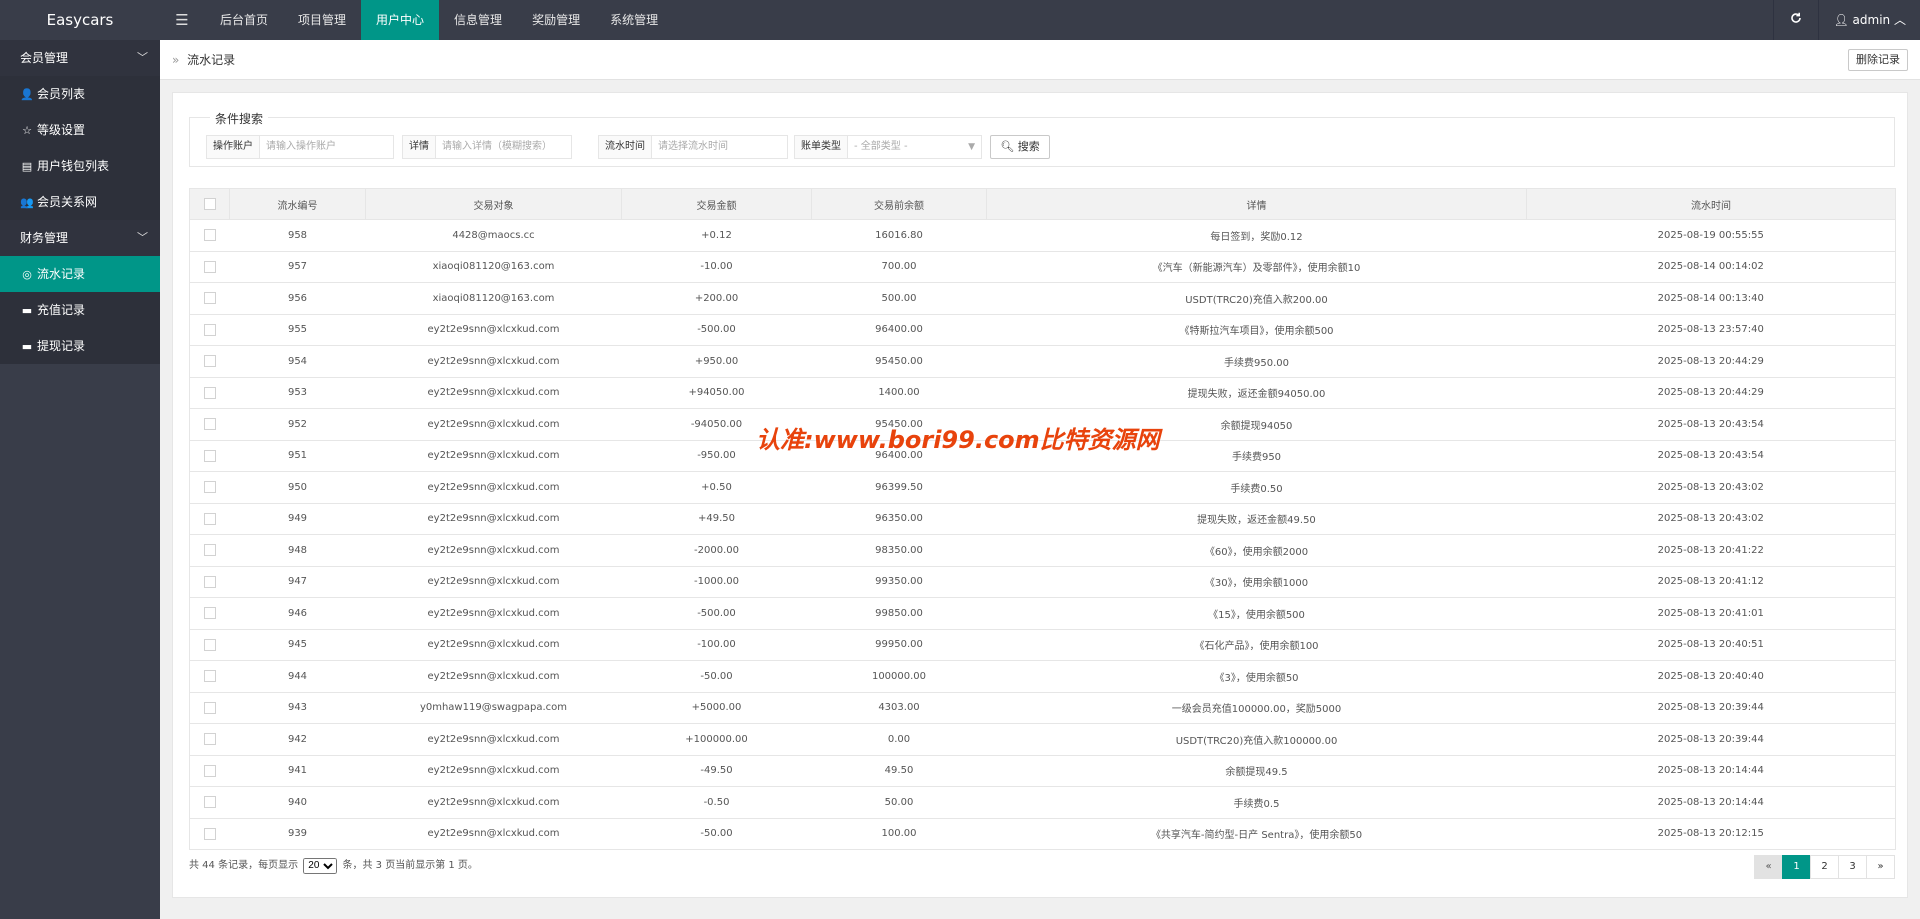 This screenshot has width=1920, height=919. Describe the element at coordinates (1256, 330) in the screenshot. I see `cell-detail: 《特斯拉汽车项目》，使用余额500` at that location.